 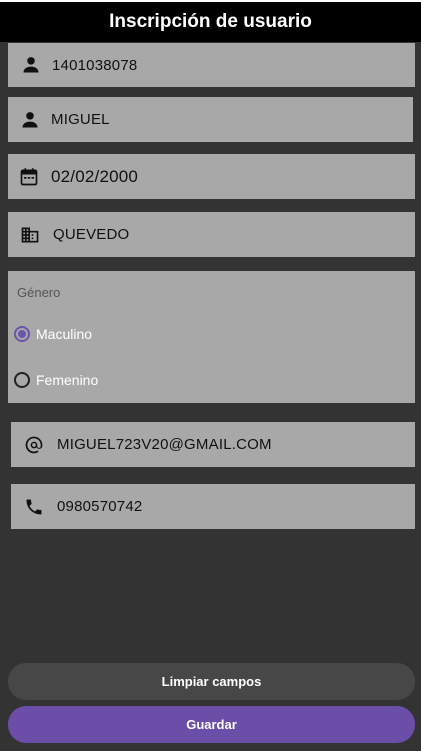 What do you see at coordinates (211, 681) in the screenshot?
I see `clear-fields-button: Limpiar campos` at bounding box center [211, 681].